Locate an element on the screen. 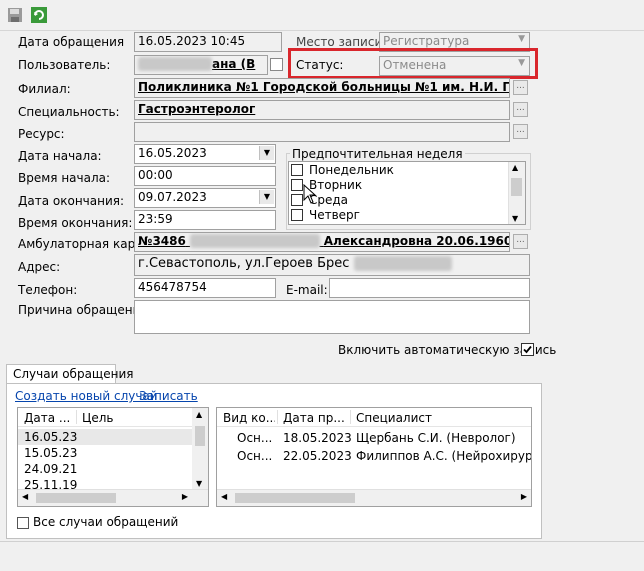  auto-record-checkbox is located at coordinates (527, 349).